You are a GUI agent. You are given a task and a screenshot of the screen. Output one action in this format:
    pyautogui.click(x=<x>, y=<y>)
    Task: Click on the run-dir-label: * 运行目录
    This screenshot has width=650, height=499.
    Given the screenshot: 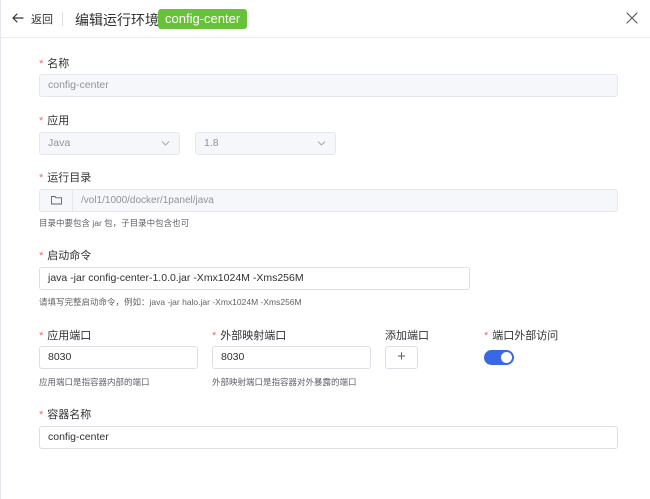 What is the action you would take?
    pyautogui.click(x=65, y=178)
    